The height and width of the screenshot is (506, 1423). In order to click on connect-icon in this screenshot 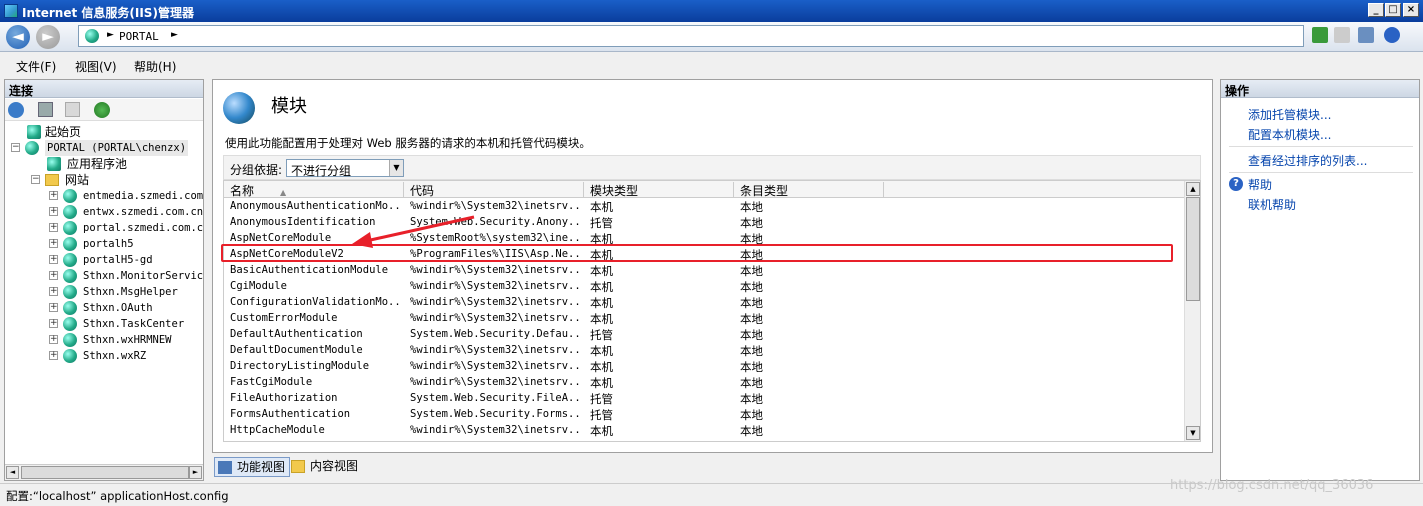, I will do `click(16, 110)`.